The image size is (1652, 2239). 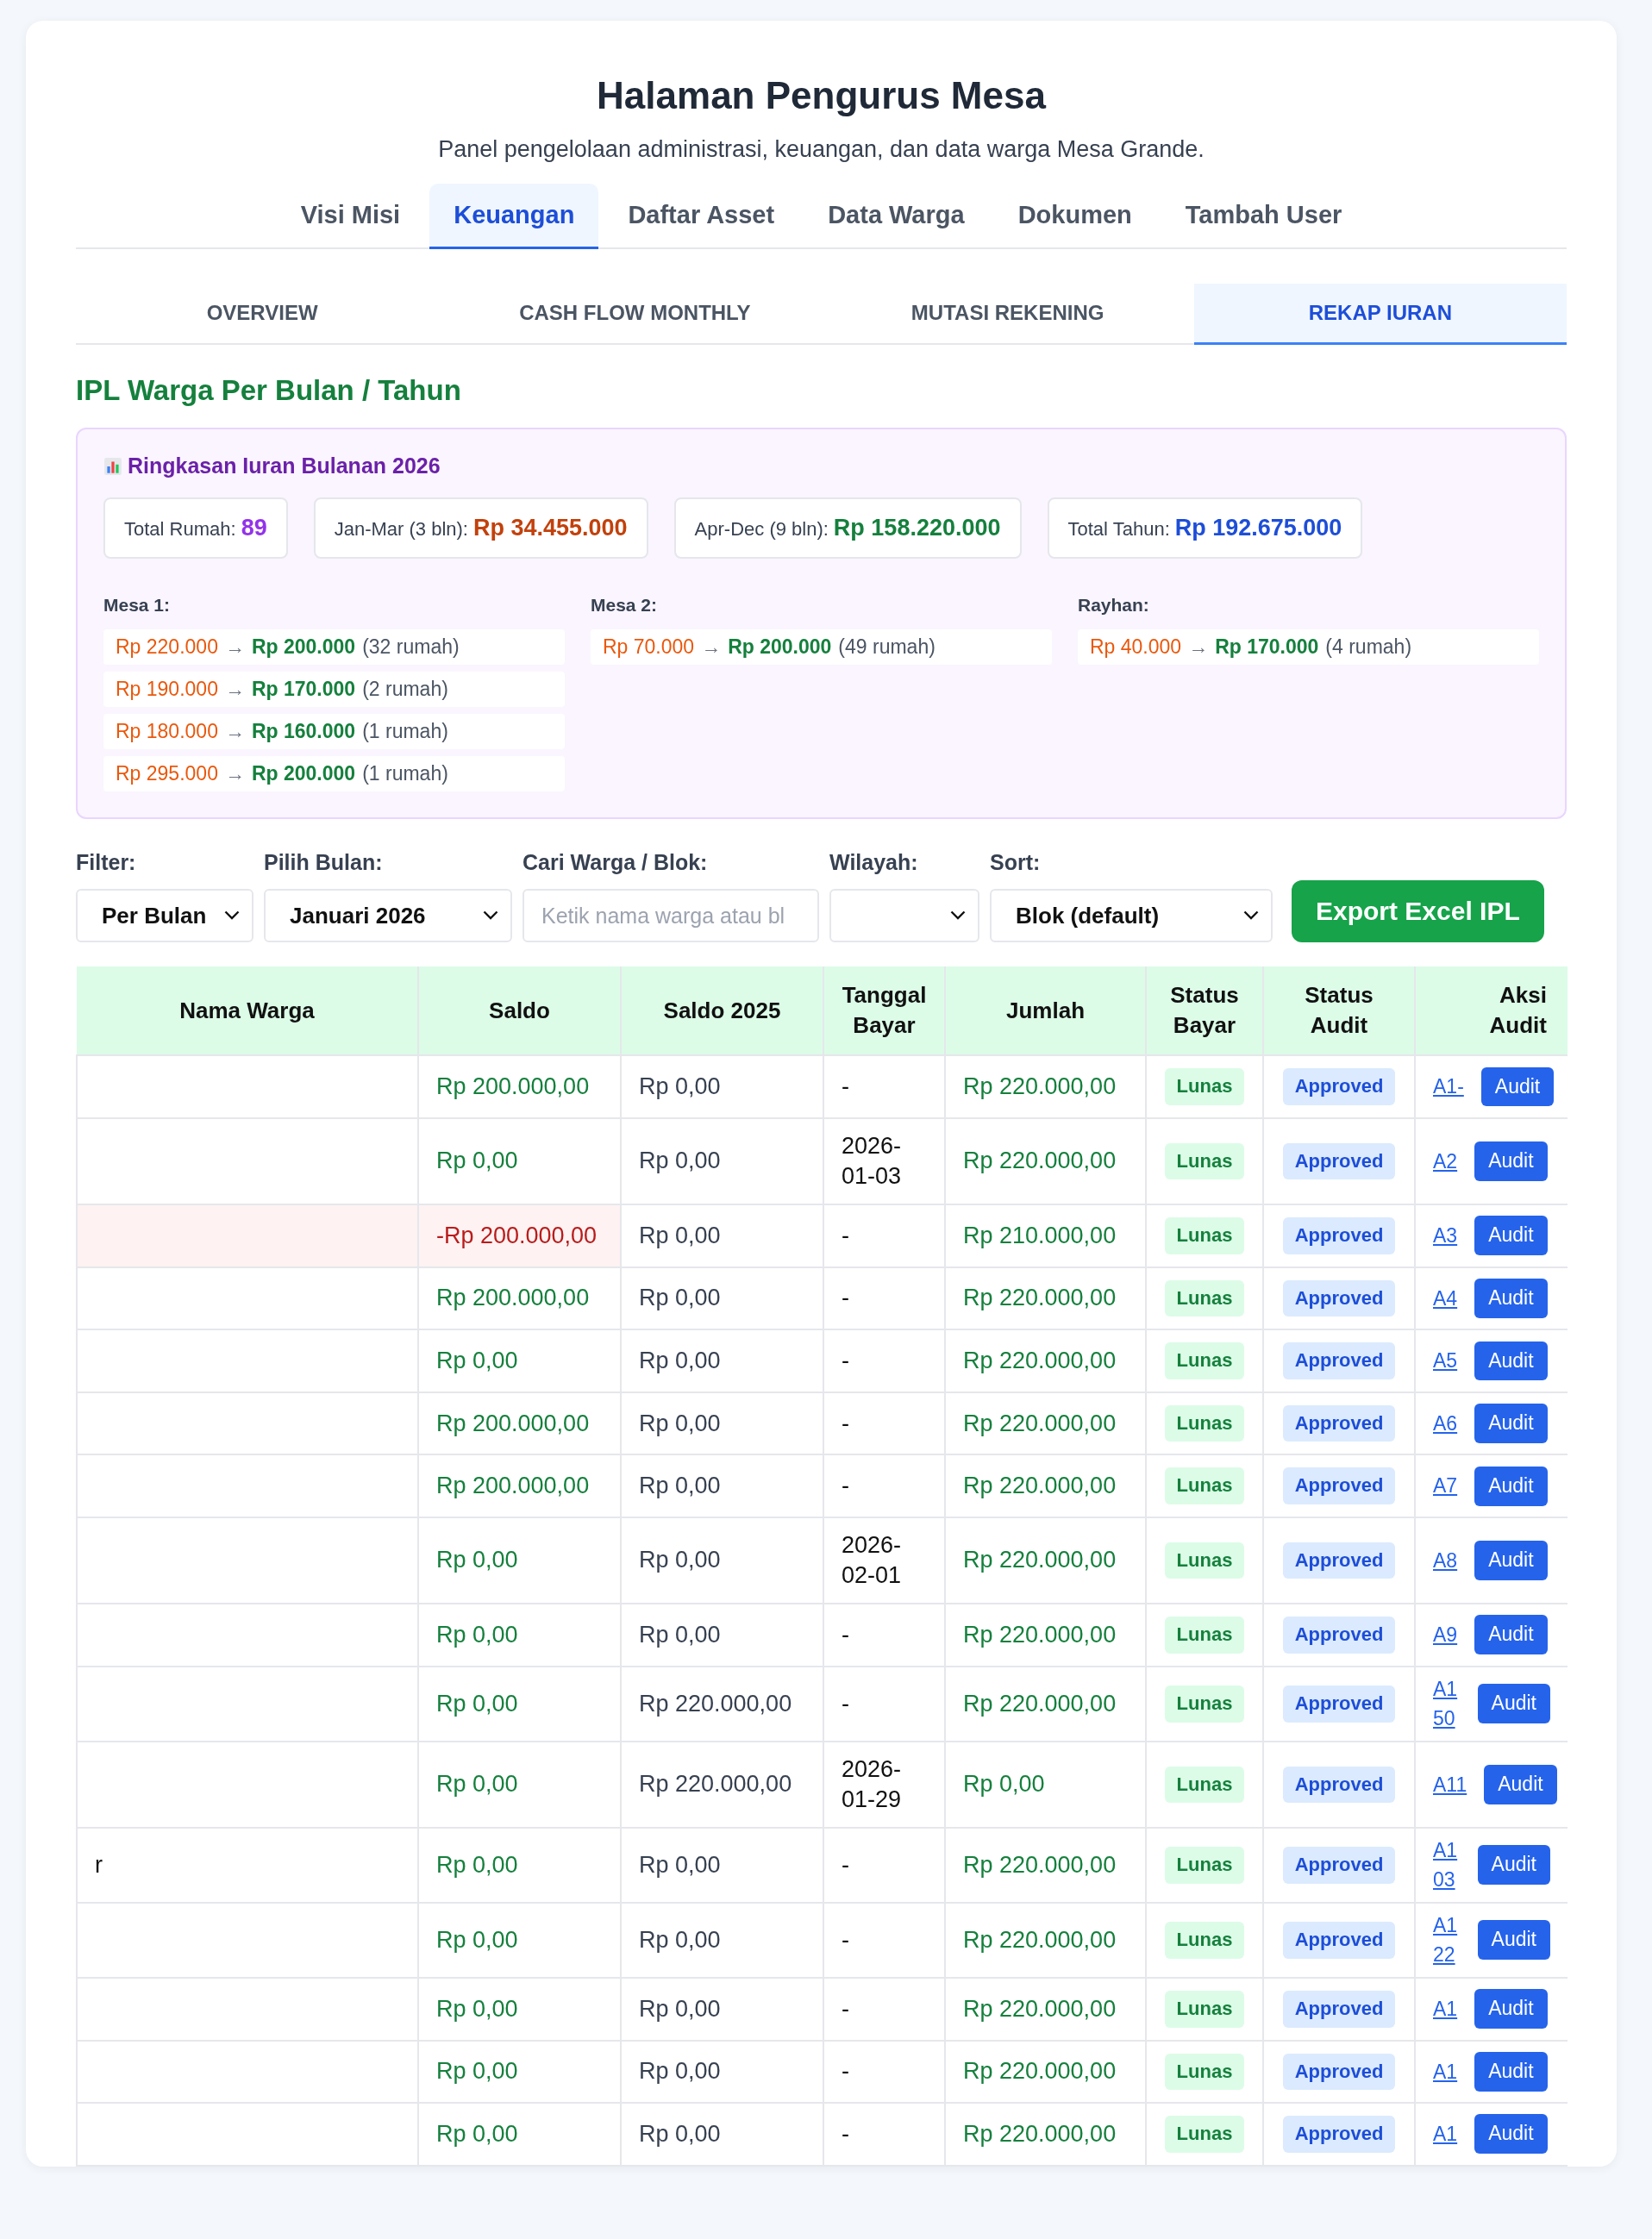 I want to click on audit-link: A5, so click(x=1445, y=1361).